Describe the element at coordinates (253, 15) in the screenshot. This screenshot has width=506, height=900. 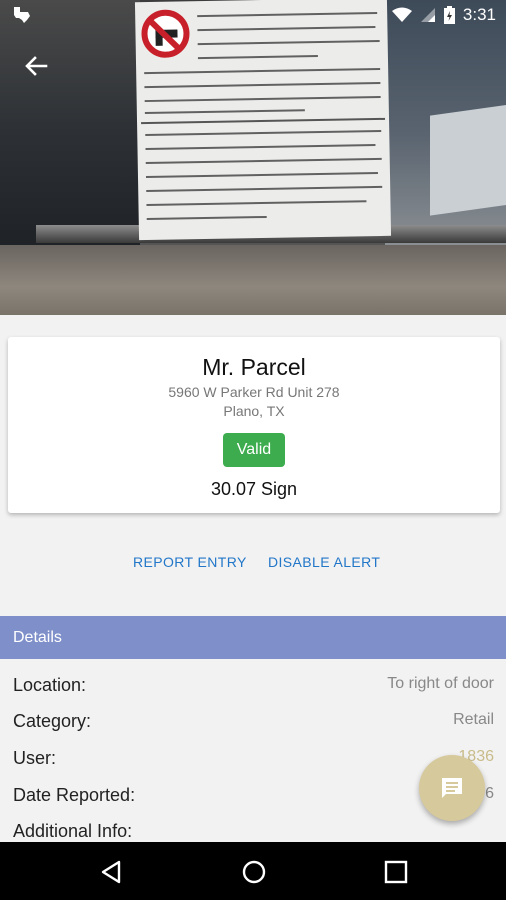
I see `status-bar: 3:31` at that location.